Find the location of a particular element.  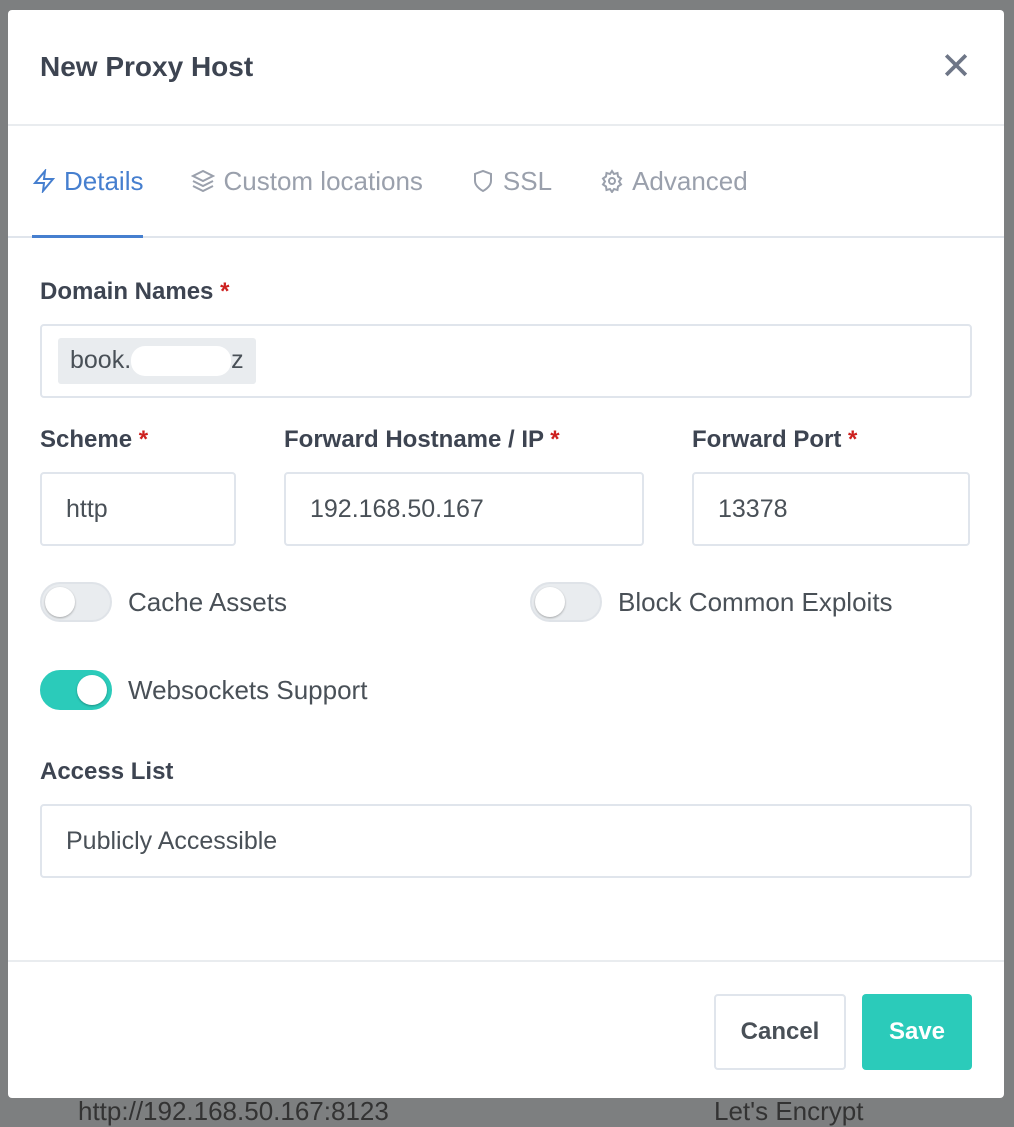

toggle-label: Websockets Support is located at coordinates (248, 689).